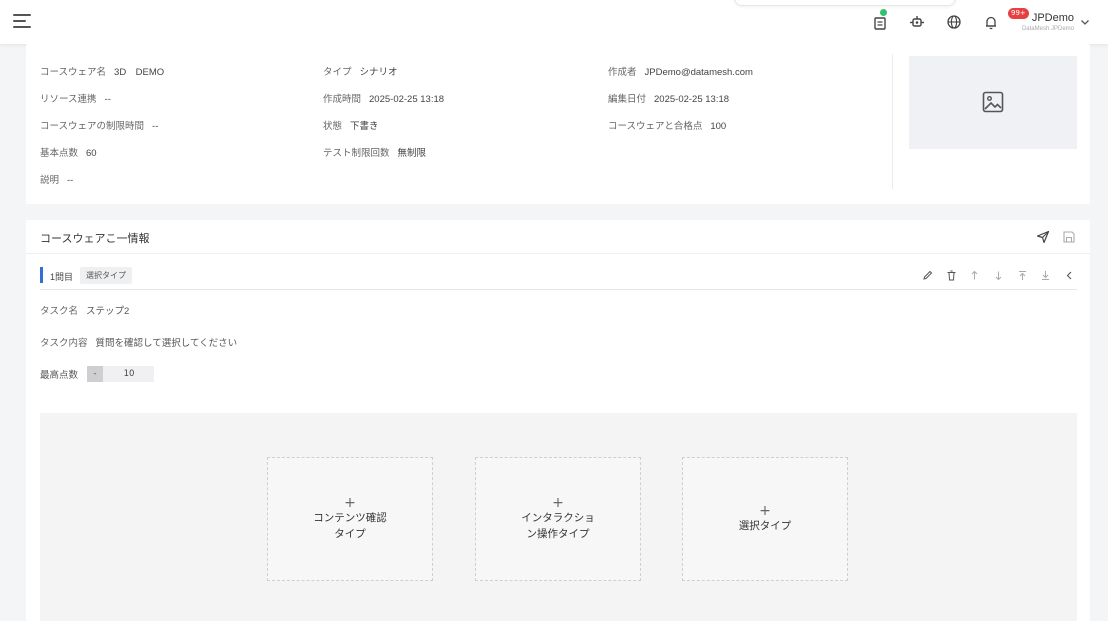  I want to click on user-subtitle: DataMesh JPDemo, so click(1047, 29).